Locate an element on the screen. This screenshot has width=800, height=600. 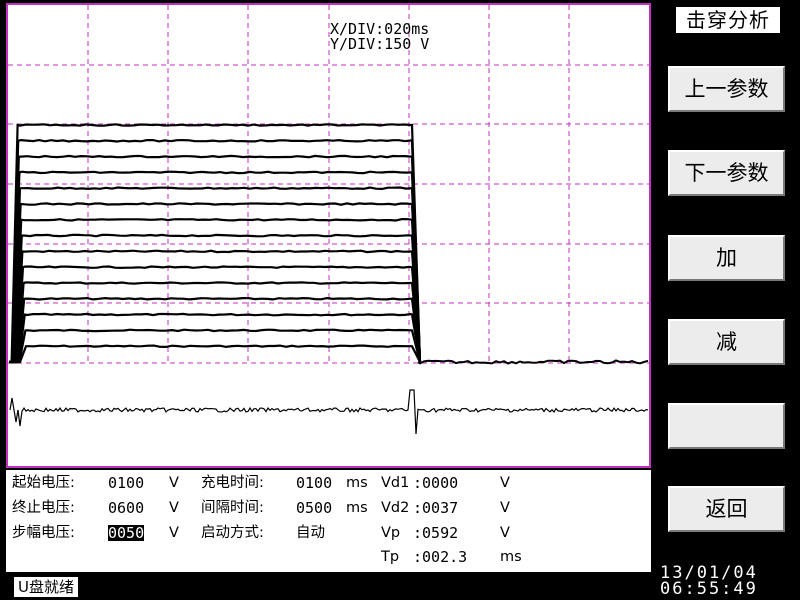
interval-time-label: 间隔时间: is located at coordinates (232, 508).